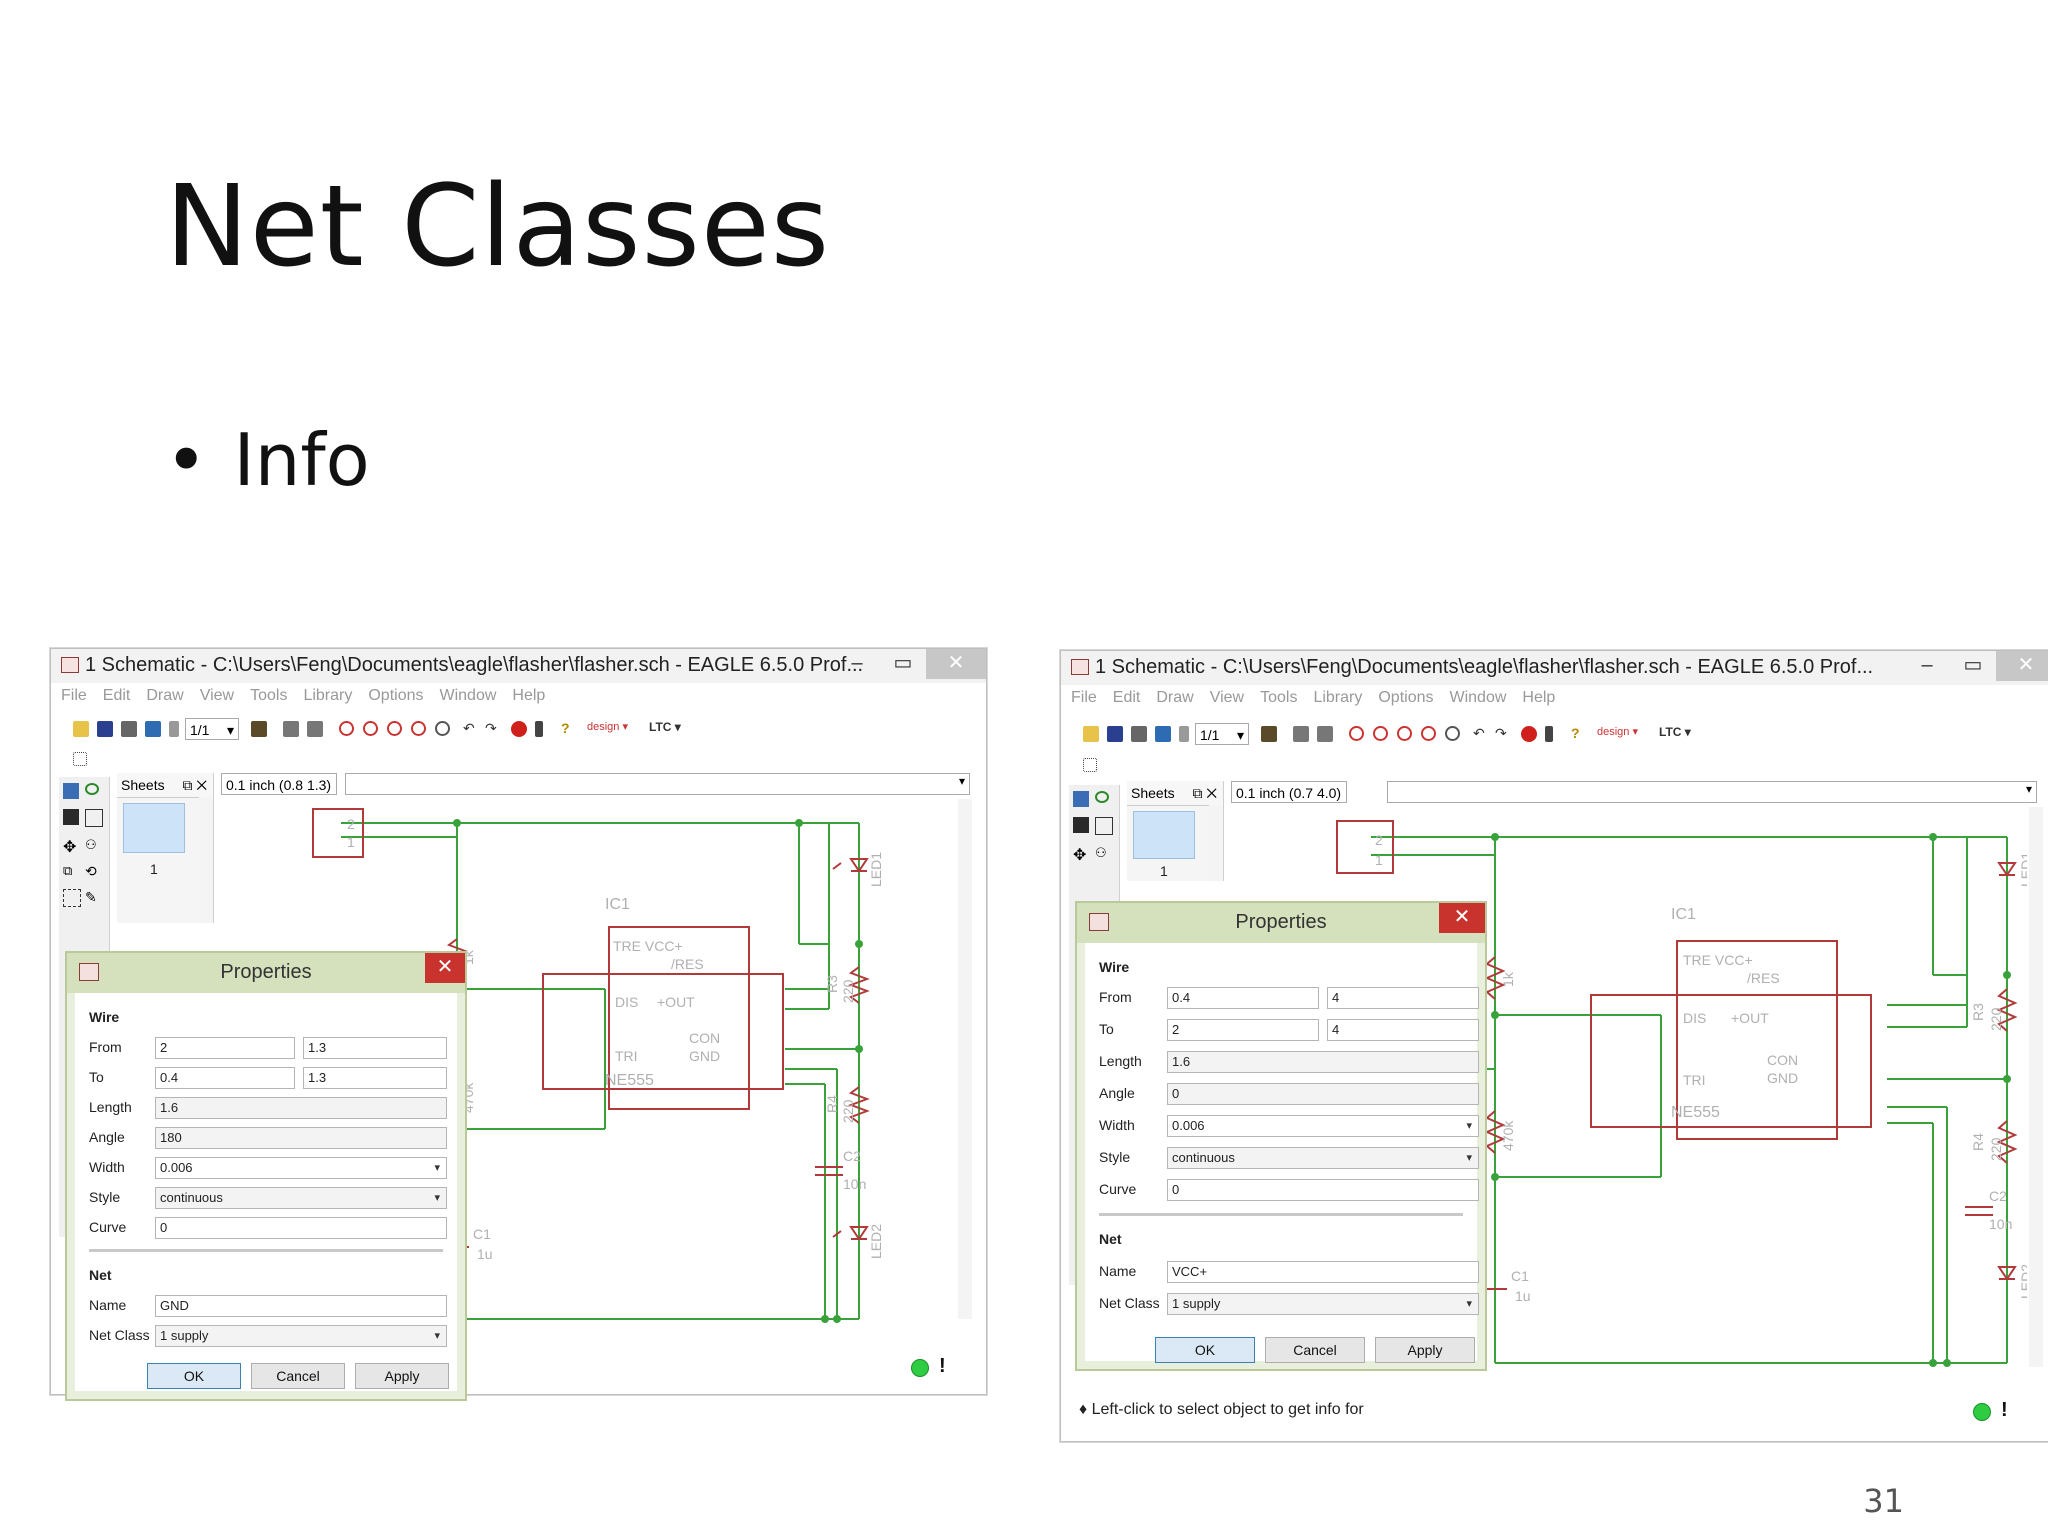 The height and width of the screenshot is (1536, 2048). I want to click on zoom-out-icon, so click(394, 728).